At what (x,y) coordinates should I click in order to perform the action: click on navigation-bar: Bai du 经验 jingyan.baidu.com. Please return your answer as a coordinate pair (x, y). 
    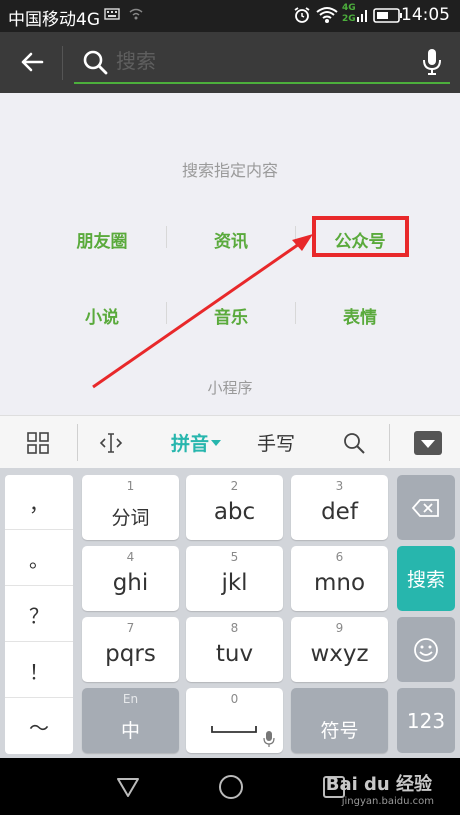
    Looking at the image, I should click on (230, 786).